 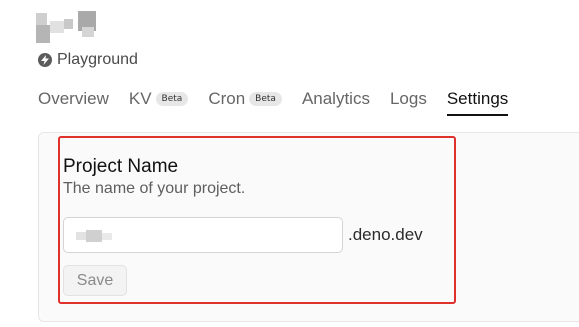 I want to click on playground-label: Playground, so click(x=88, y=60).